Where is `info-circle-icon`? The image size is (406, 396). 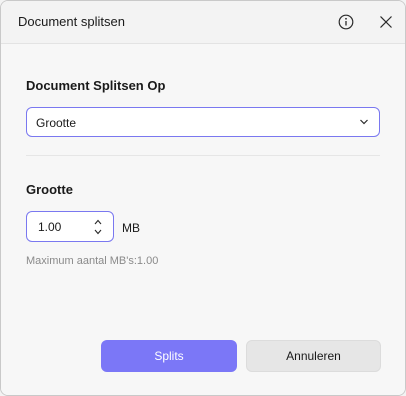 info-circle-icon is located at coordinates (346, 22).